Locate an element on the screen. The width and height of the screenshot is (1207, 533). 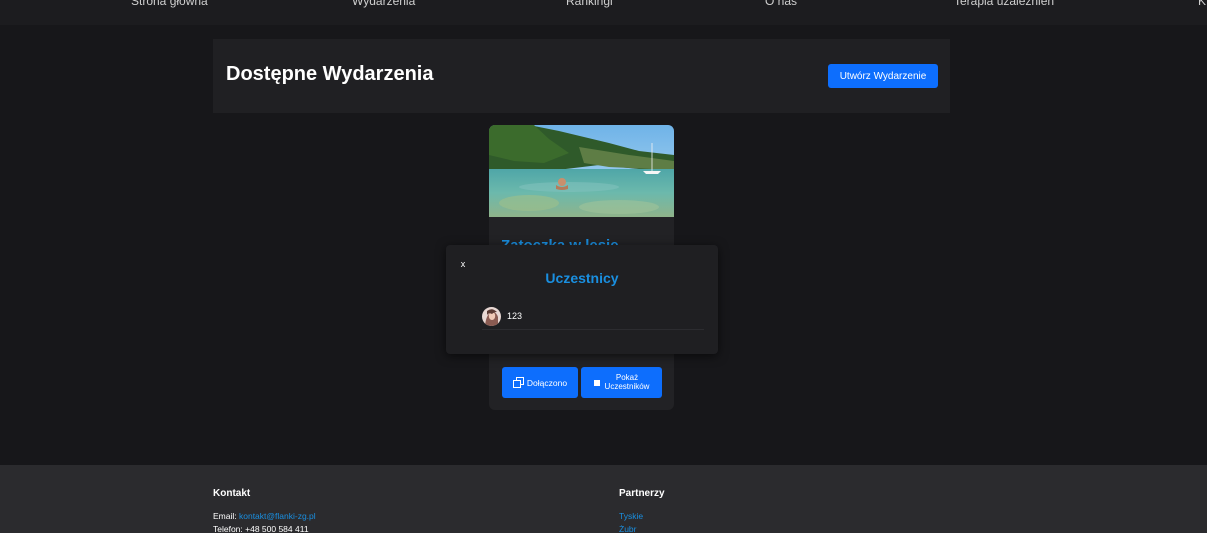
joined-button: Dołączono is located at coordinates (540, 382).